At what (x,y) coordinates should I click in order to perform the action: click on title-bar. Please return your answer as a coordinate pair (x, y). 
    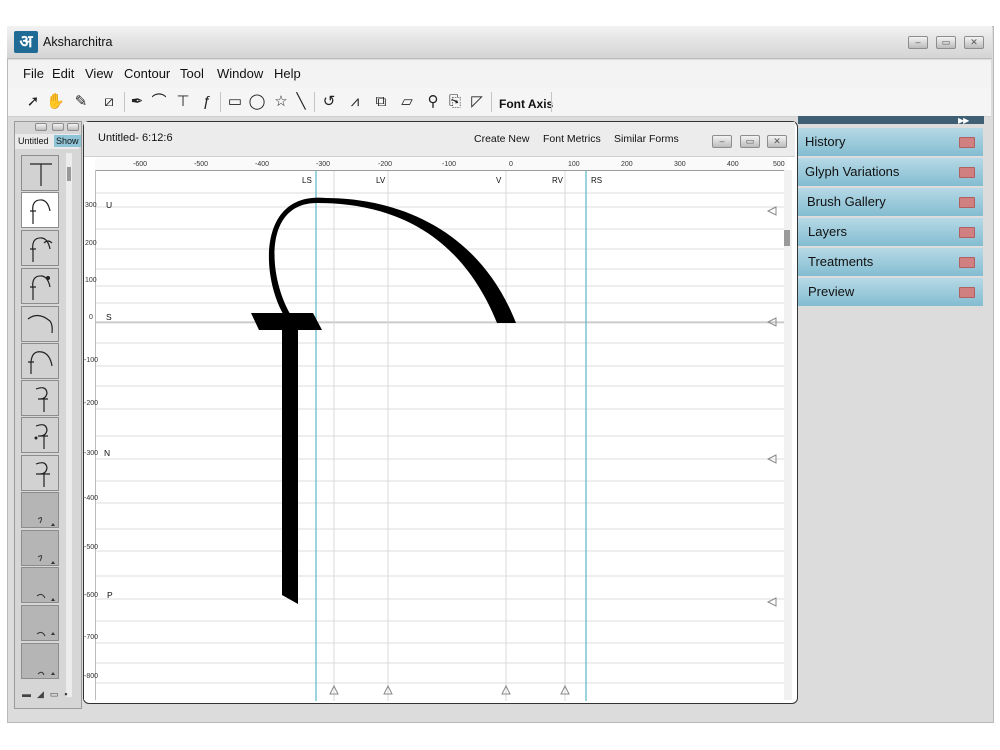
    Looking at the image, I should click on (499, 42).